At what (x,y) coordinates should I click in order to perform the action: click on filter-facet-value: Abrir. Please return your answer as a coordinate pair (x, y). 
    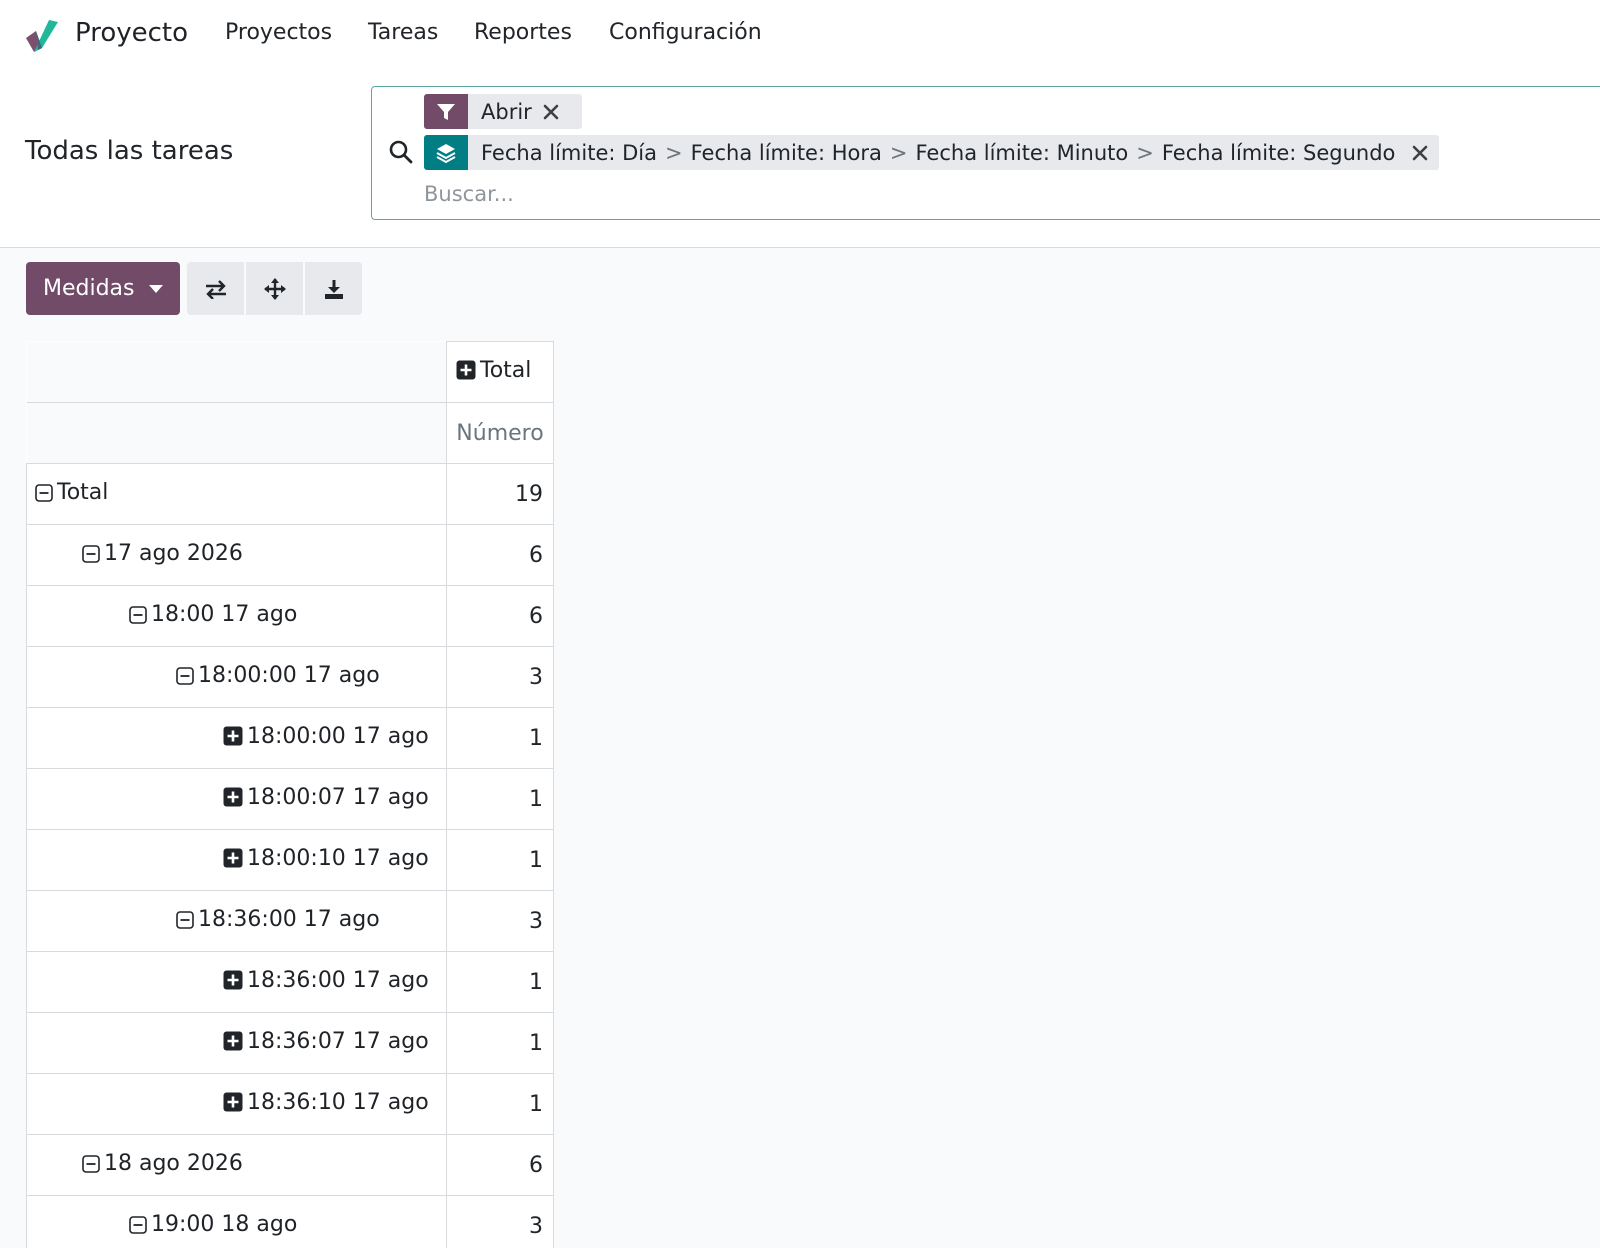
    Looking at the image, I should click on (506, 111).